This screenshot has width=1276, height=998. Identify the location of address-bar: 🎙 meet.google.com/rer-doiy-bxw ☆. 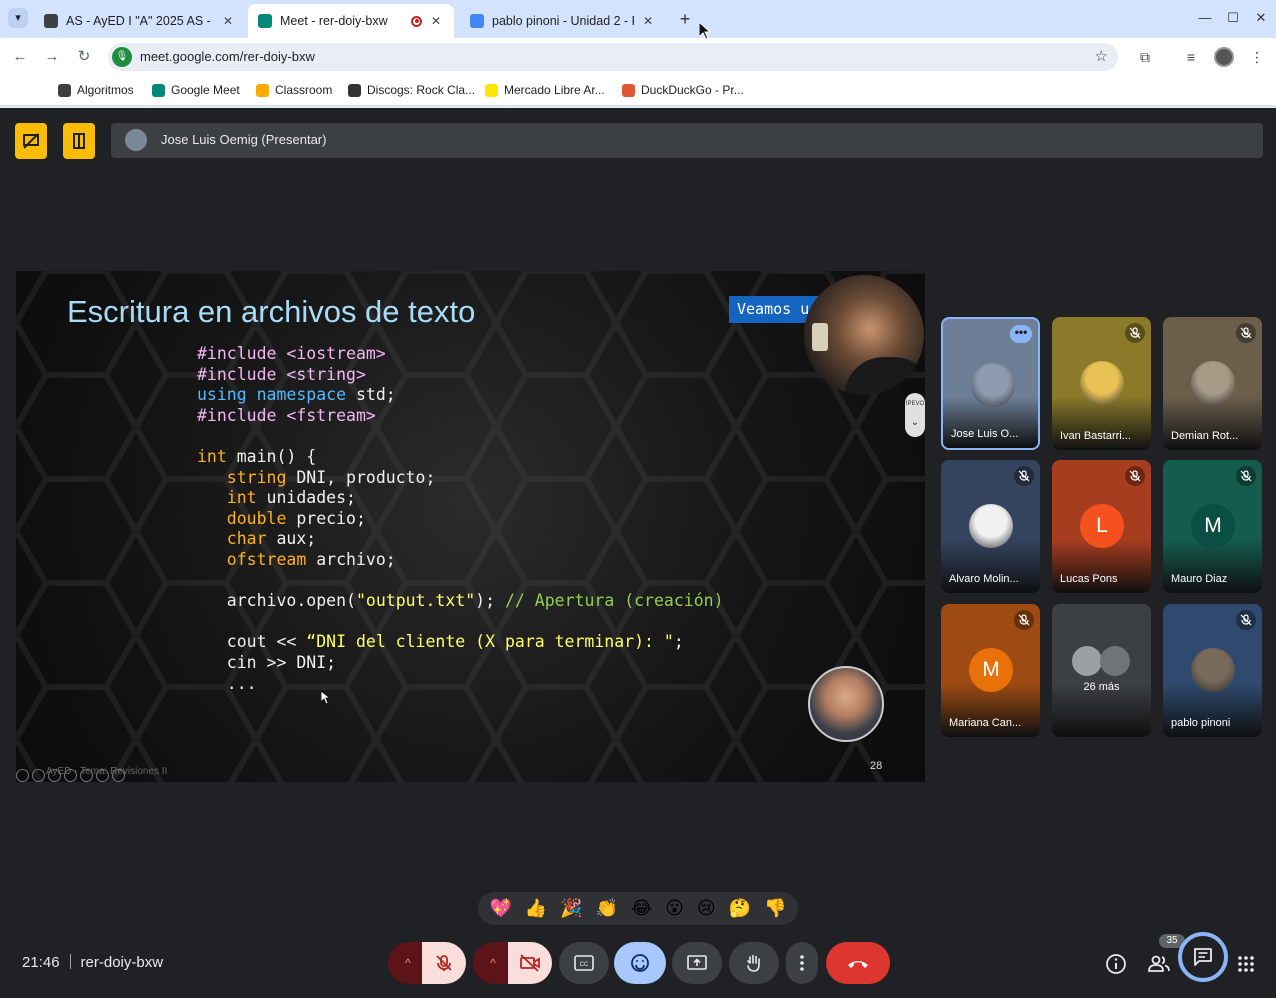
(613, 57).